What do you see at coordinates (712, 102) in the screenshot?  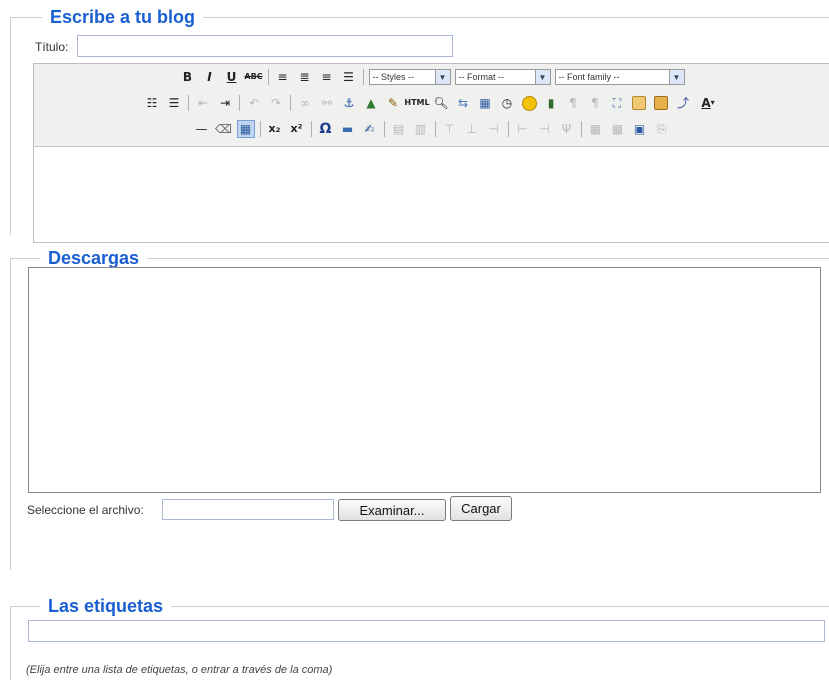 I see `chevron-down-icon: ▾` at bounding box center [712, 102].